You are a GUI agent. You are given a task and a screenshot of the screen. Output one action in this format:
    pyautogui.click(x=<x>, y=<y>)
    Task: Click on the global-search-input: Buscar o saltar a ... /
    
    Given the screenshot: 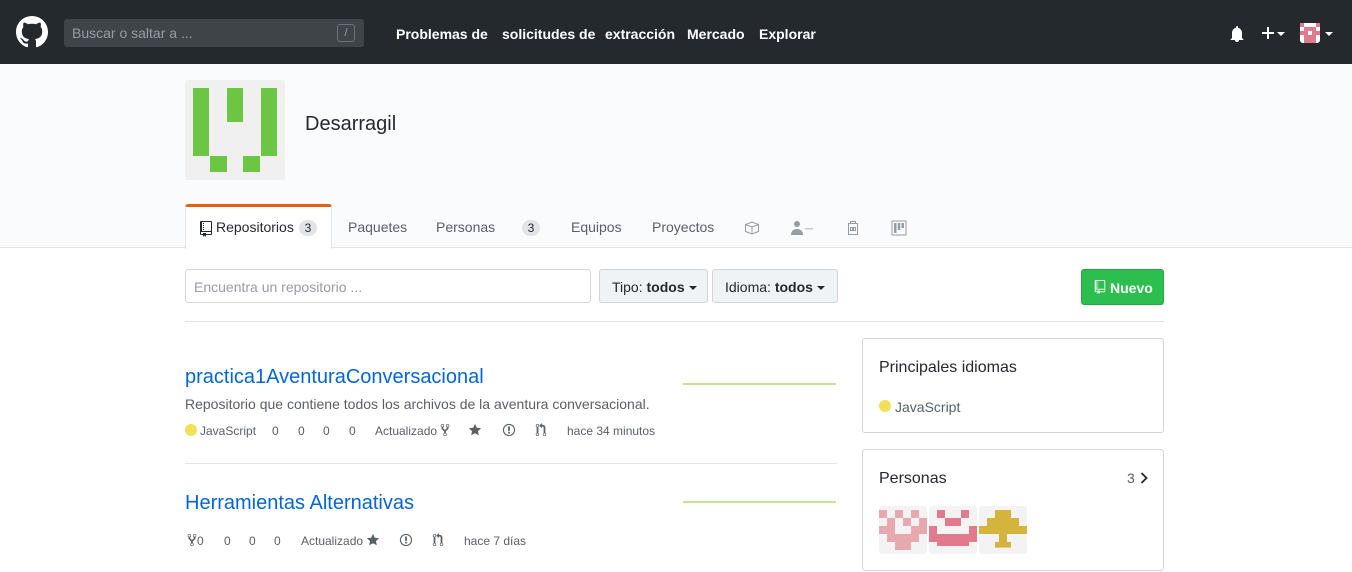 What is the action you would take?
    pyautogui.click(x=214, y=33)
    